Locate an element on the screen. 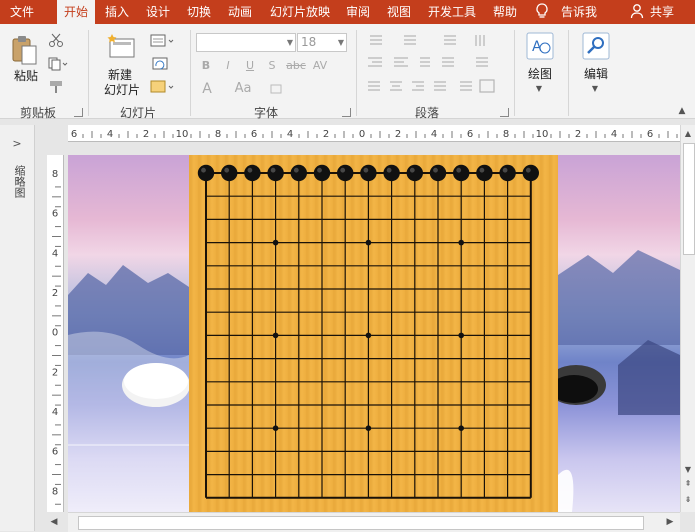 The image size is (695, 532). magnifier-icon is located at coordinates (596, 46).